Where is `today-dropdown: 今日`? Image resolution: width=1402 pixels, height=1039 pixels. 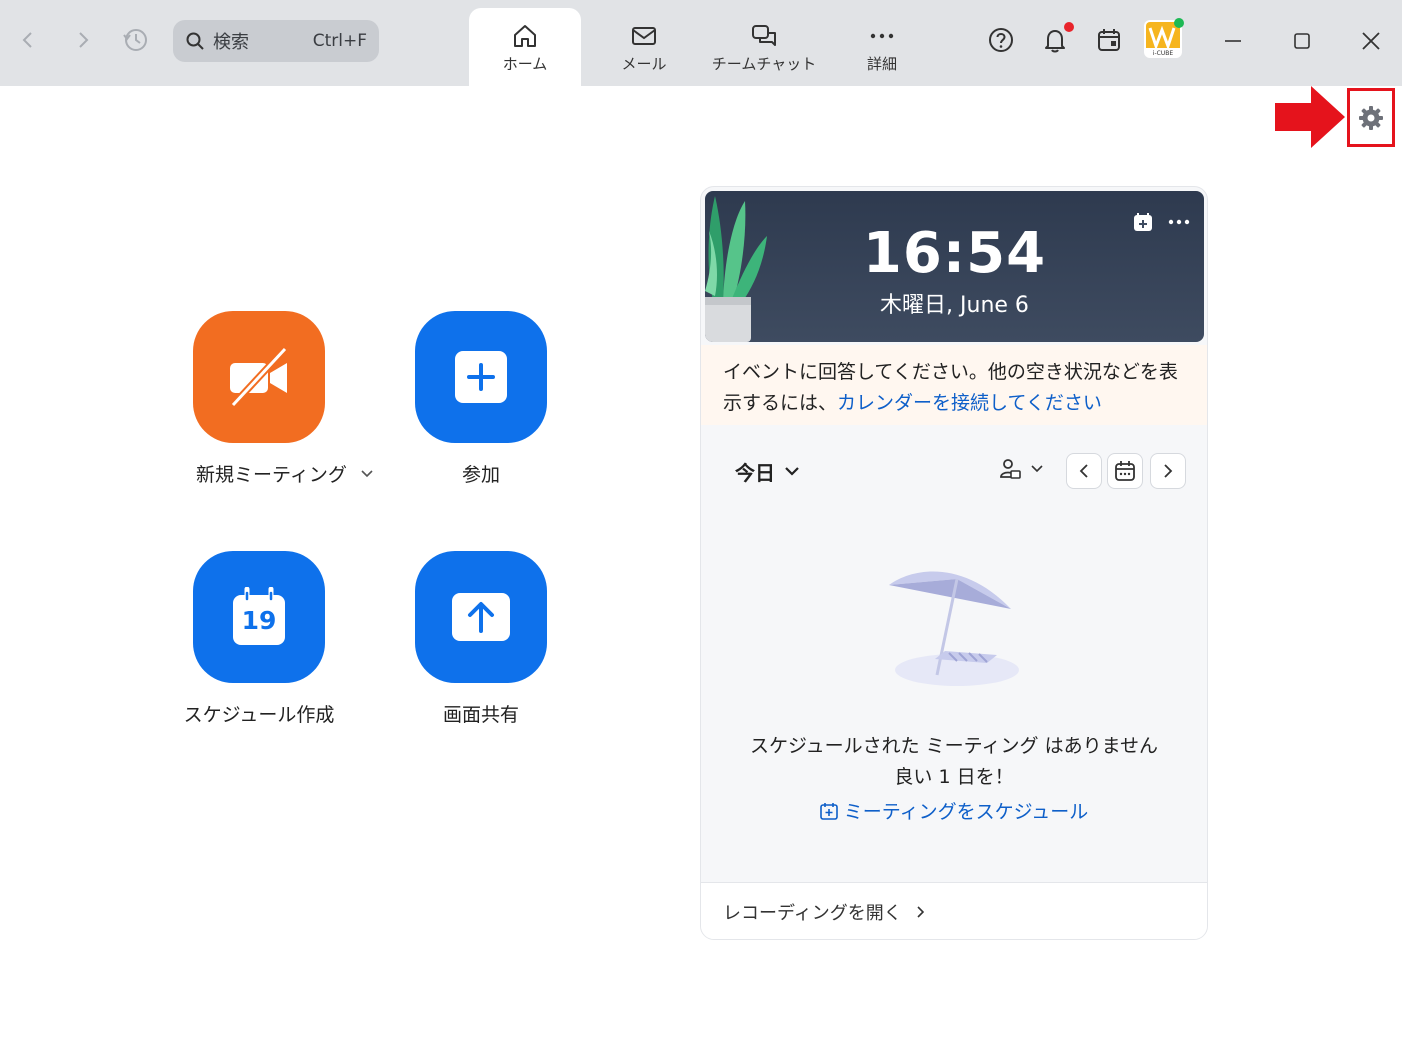 today-dropdown: 今日 is located at coordinates (767, 471).